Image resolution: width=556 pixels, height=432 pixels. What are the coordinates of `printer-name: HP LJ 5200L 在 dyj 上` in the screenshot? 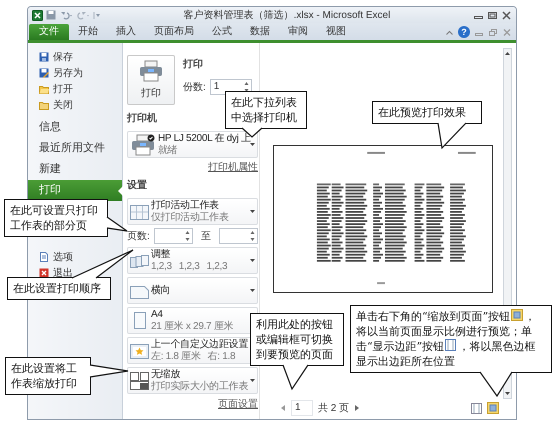 It's located at (203, 138).